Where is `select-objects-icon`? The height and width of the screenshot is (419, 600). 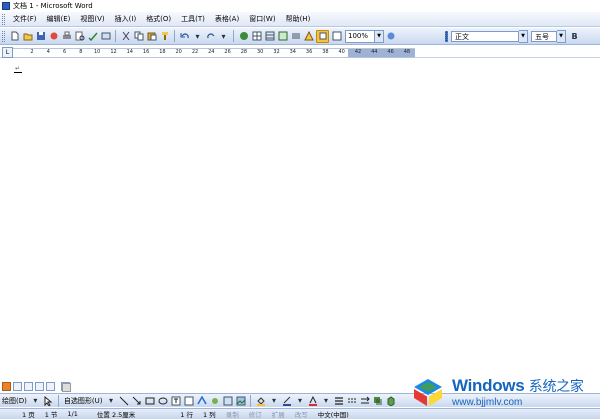 select-objects-icon is located at coordinates (48, 400).